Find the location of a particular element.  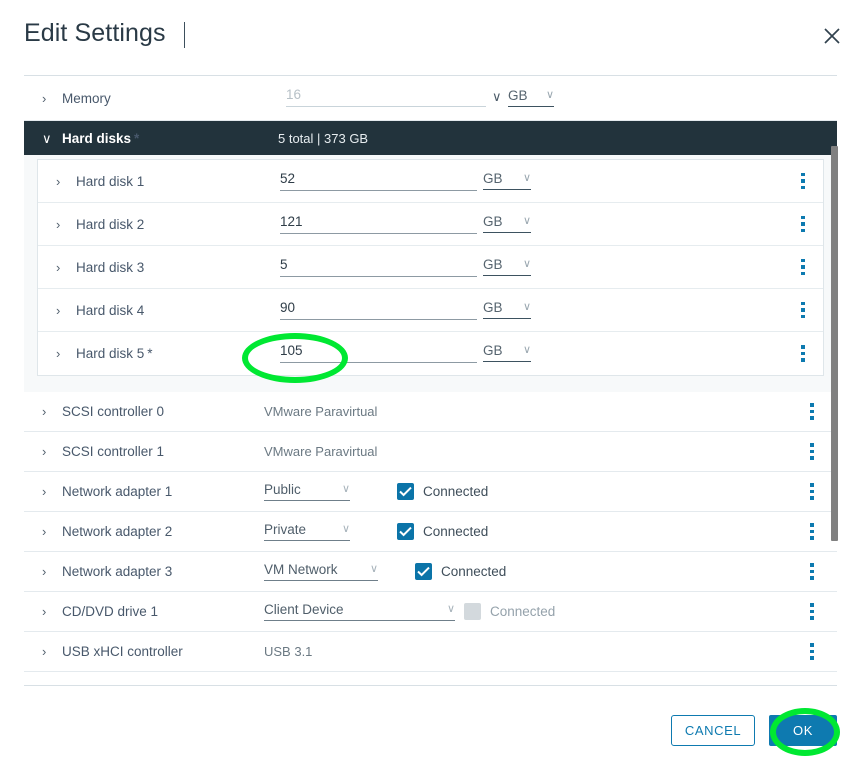

hard-disk-3-unit-select: ∨ GB is located at coordinates (507, 266).